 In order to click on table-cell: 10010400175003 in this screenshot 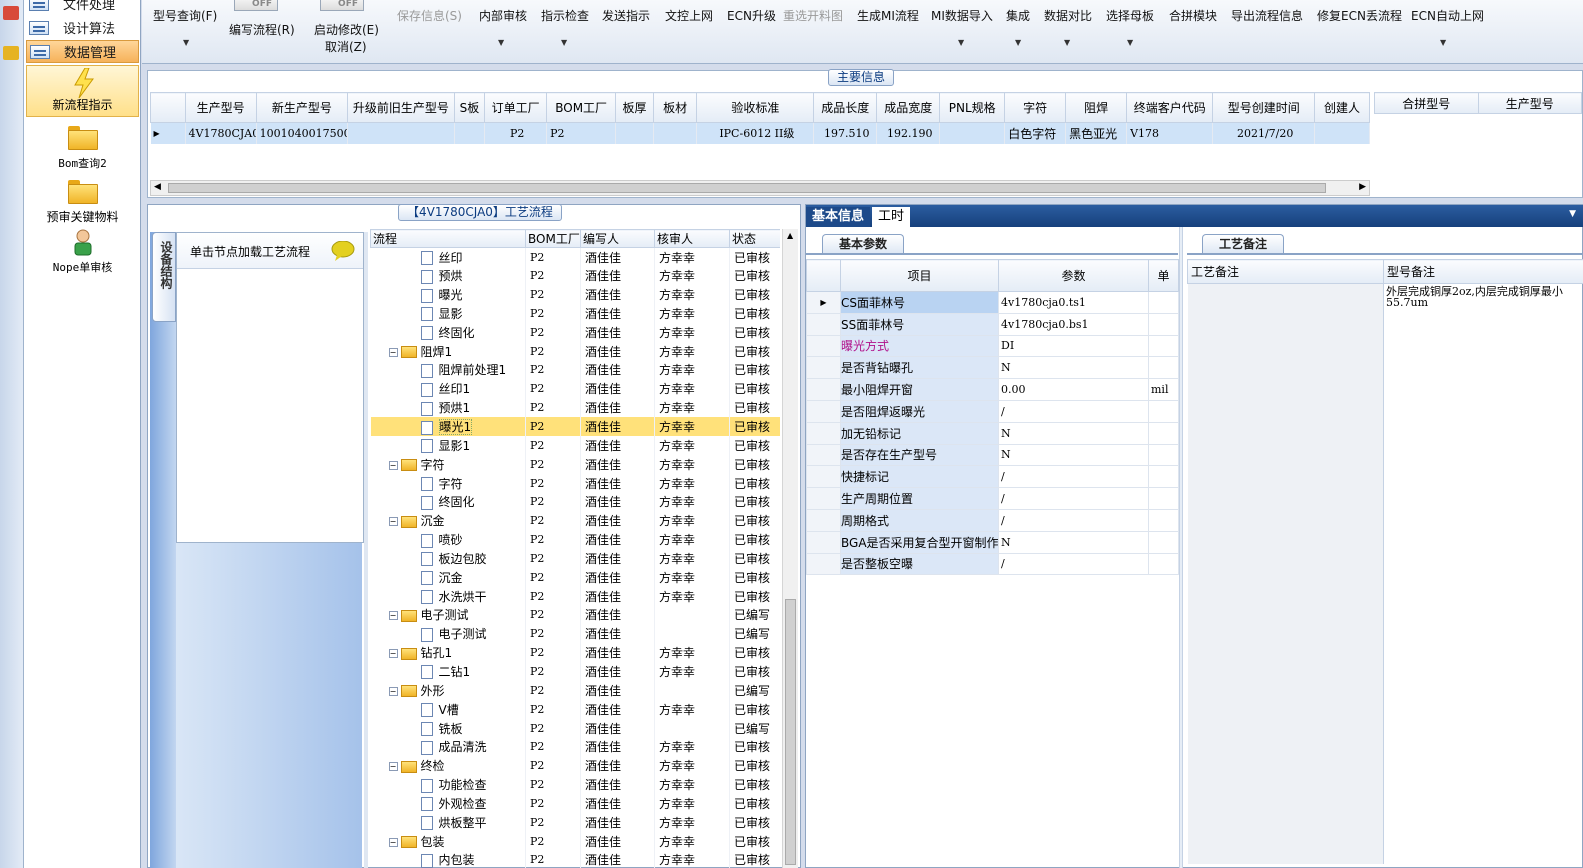, I will do `click(302, 133)`.